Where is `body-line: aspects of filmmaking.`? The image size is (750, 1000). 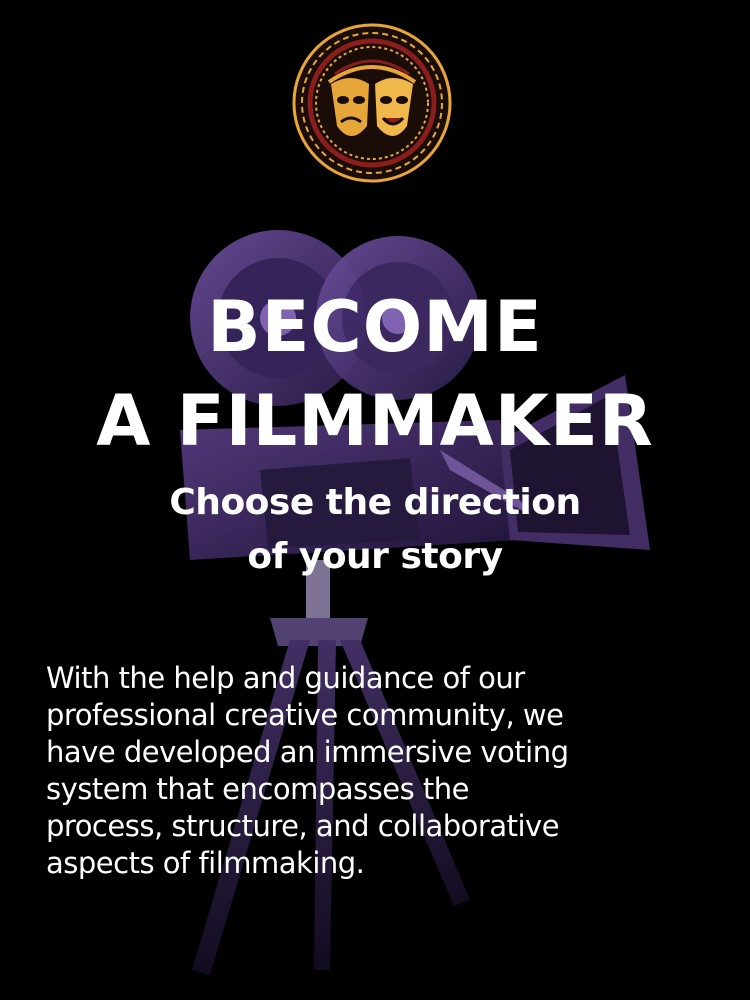
body-line: aspects of filmmaking. is located at coordinates (205, 863).